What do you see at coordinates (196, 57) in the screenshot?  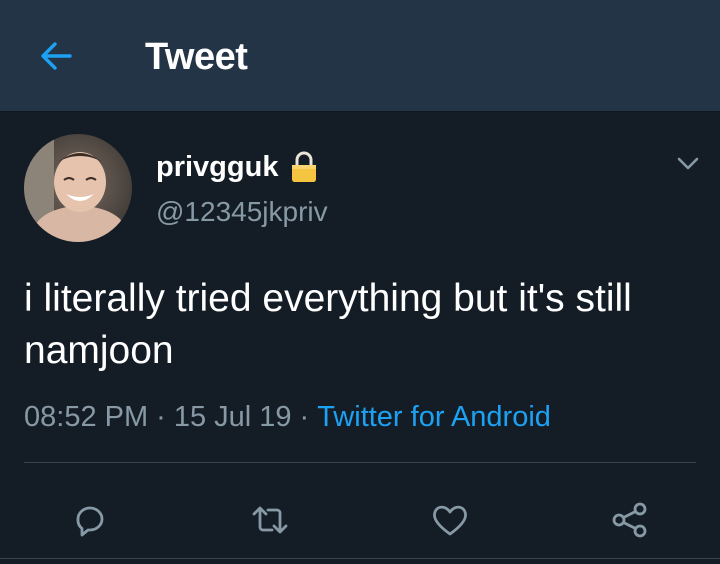 I see `page-title: Tweet` at bounding box center [196, 57].